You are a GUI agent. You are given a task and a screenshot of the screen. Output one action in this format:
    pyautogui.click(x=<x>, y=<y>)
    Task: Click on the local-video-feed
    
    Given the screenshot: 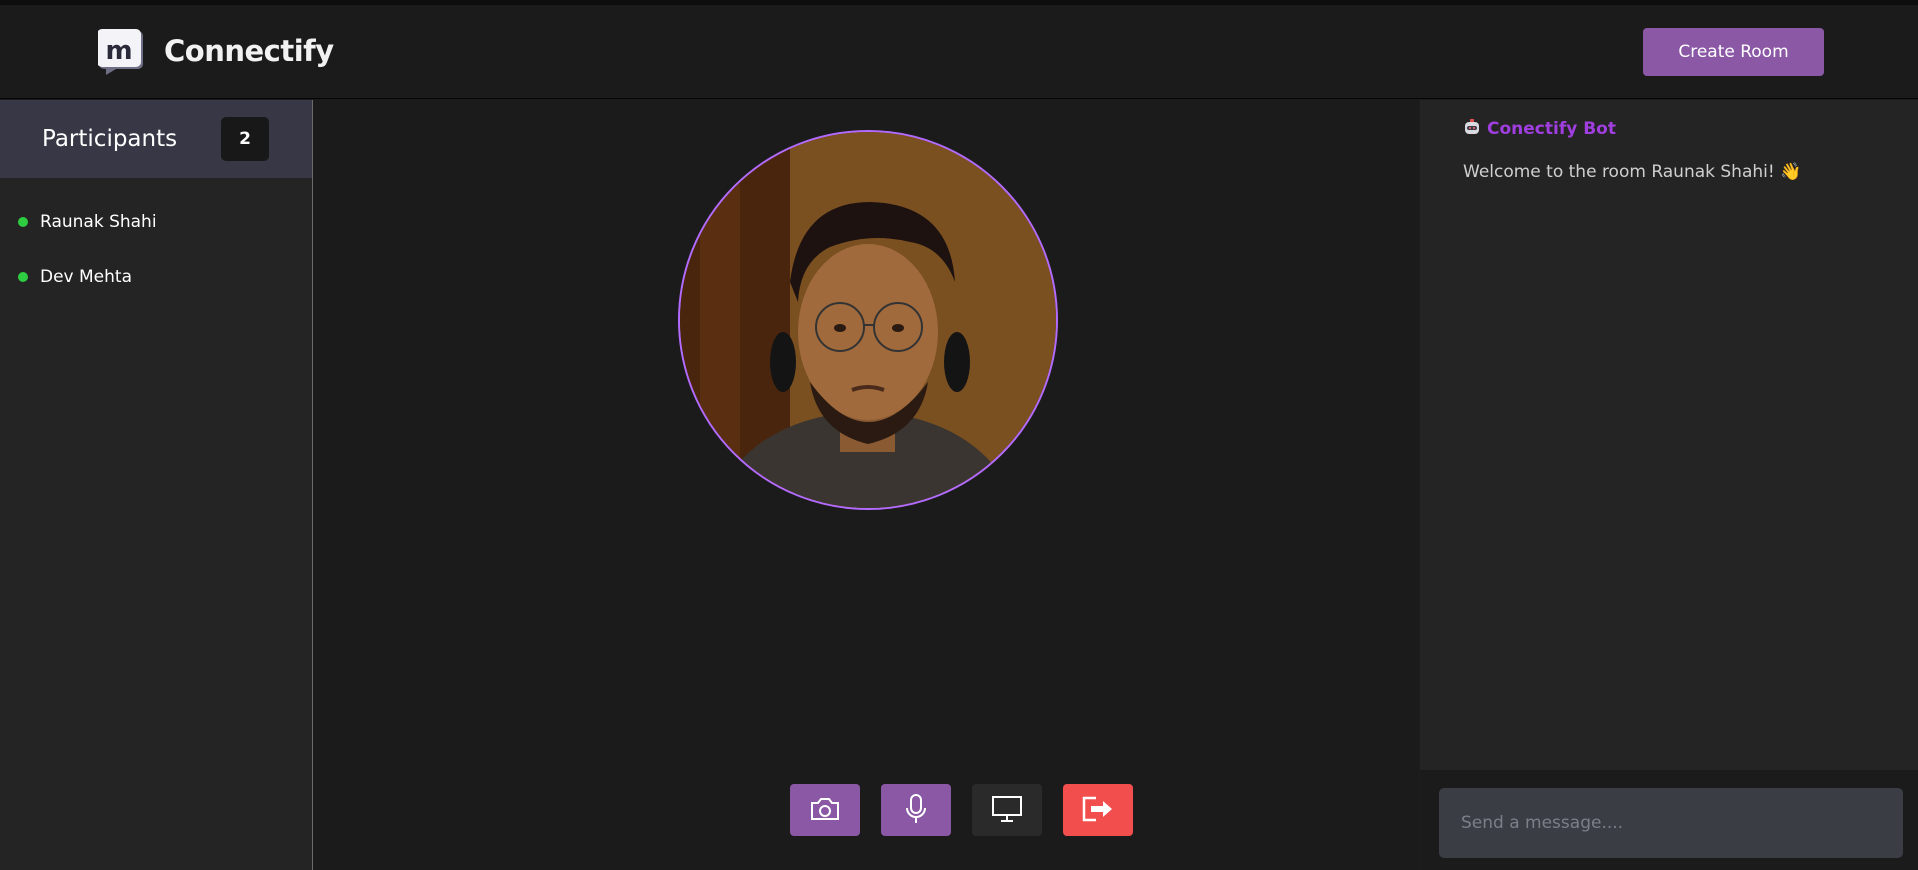 What is the action you would take?
    pyautogui.click(x=868, y=320)
    